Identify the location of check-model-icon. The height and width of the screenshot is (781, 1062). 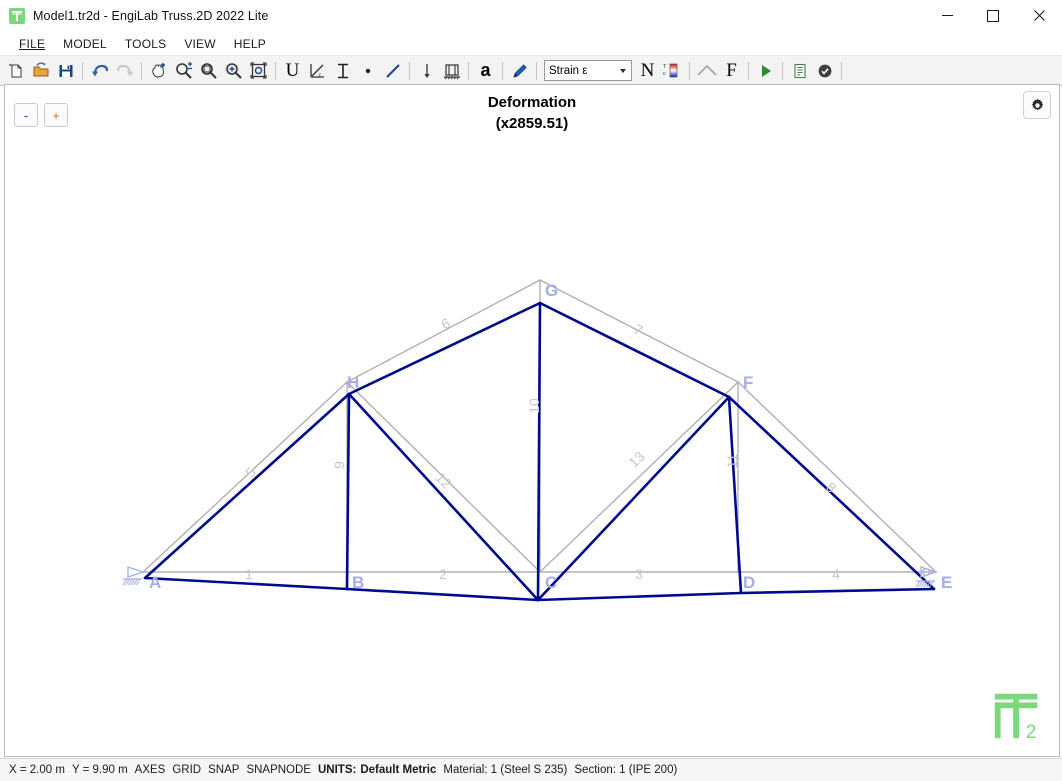
(824, 70).